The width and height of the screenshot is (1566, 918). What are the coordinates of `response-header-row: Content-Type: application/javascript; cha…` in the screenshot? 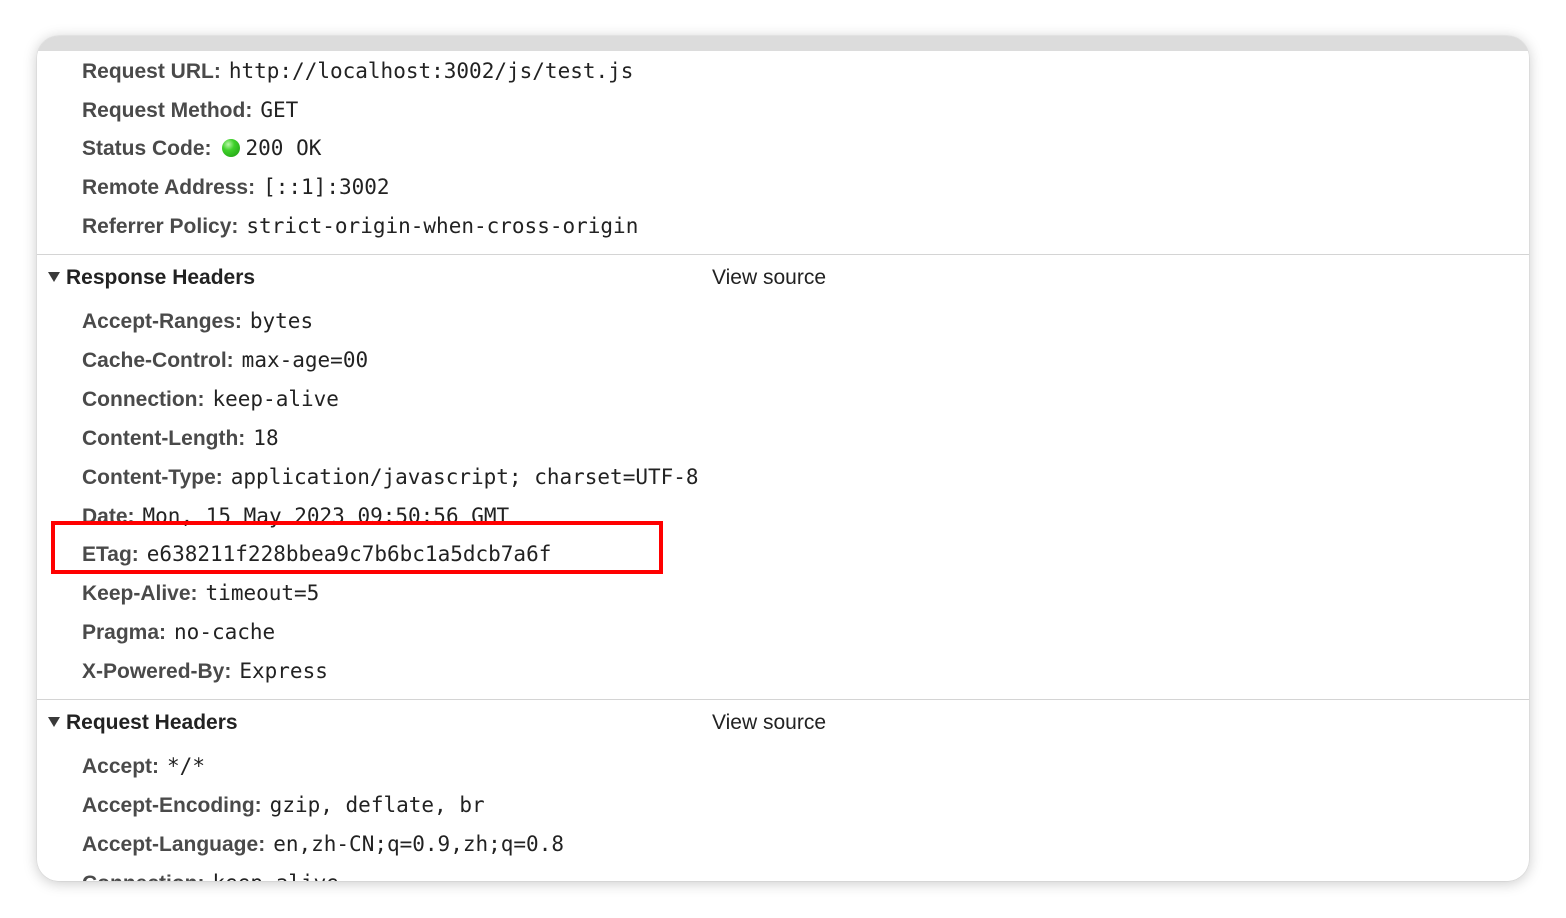 It's located at (390, 477).